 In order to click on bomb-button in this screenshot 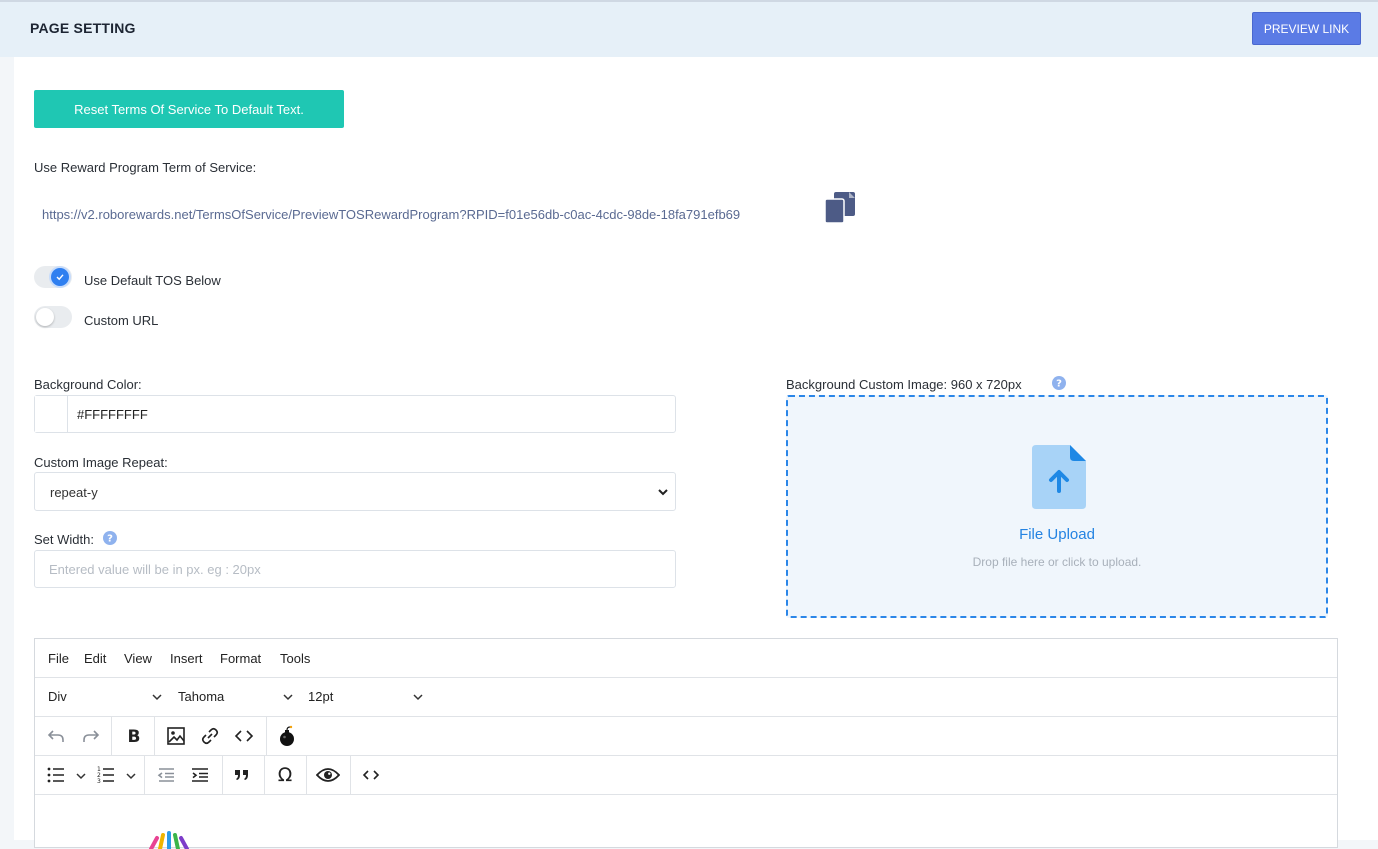, I will do `click(287, 736)`.